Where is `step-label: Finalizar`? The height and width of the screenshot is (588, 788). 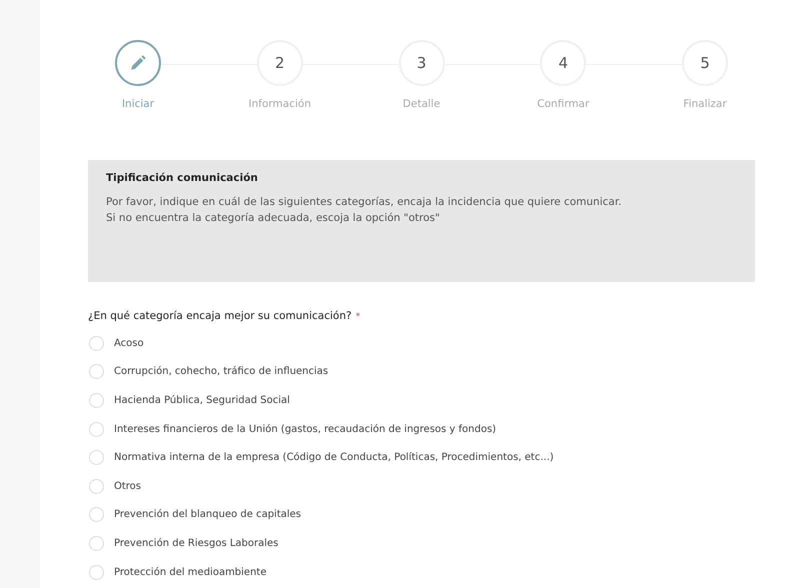 step-label: Finalizar is located at coordinates (705, 104).